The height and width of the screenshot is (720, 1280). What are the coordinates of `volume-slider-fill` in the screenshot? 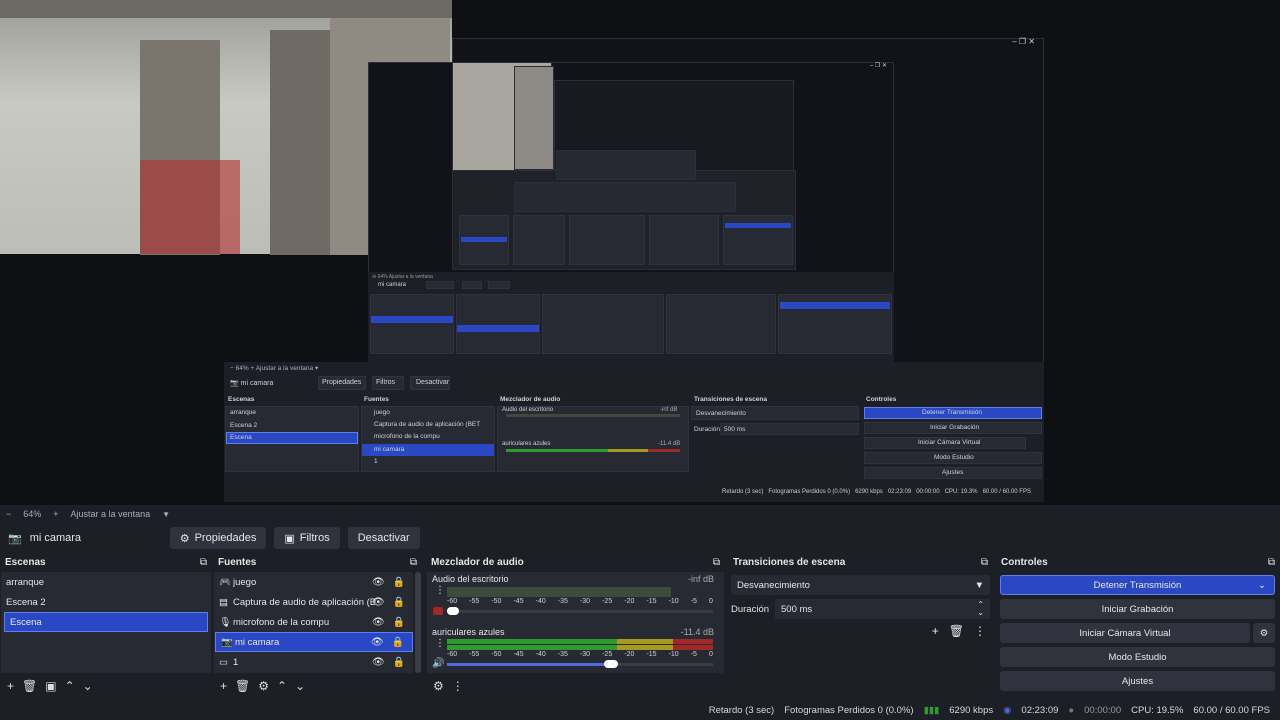 It's located at (528, 664).